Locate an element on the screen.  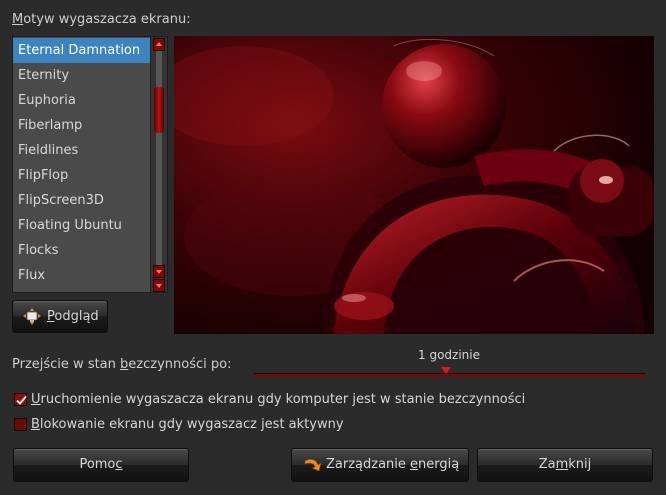
theme-list-scrollbar is located at coordinates (158, 164).